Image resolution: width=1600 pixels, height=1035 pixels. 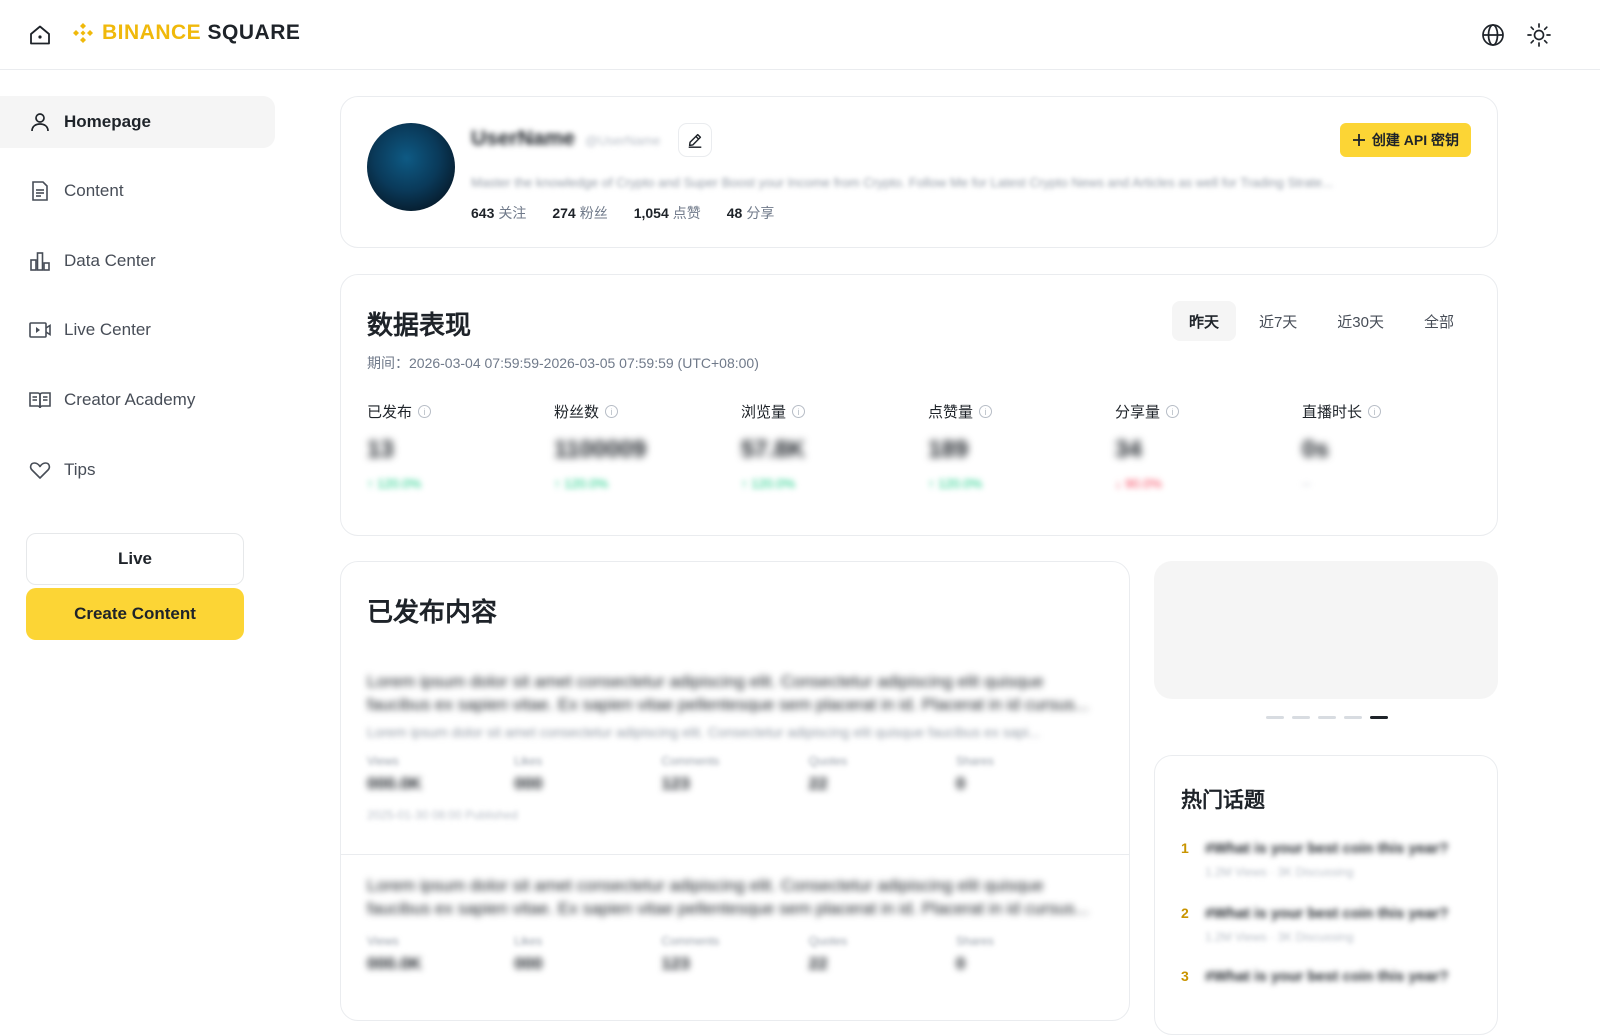 I want to click on post-stat-value: 22, so click(x=818, y=963).